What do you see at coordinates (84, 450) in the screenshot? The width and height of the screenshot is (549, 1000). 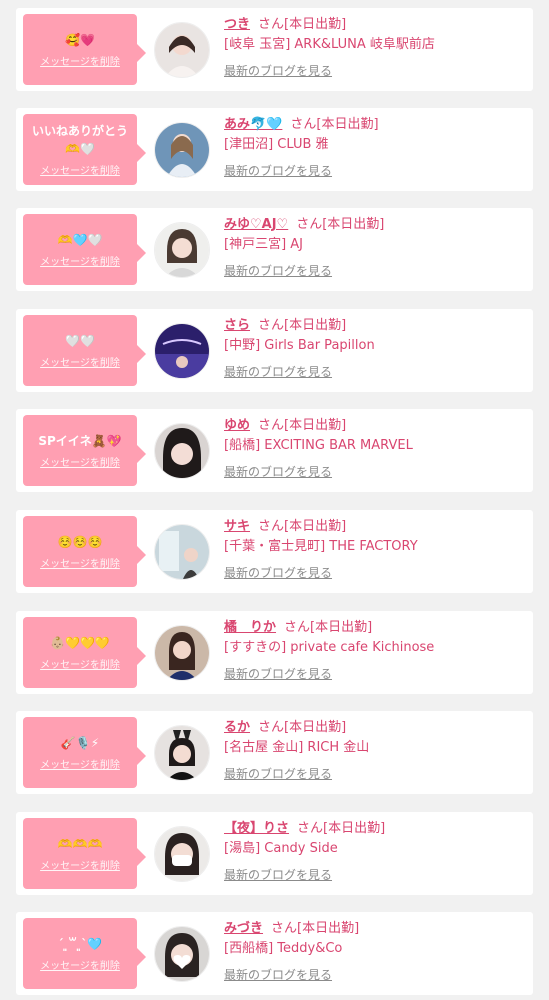 I see `message-bubble: SPイイネ🧸💖 メッセージを削除` at bounding box center [84, 450].